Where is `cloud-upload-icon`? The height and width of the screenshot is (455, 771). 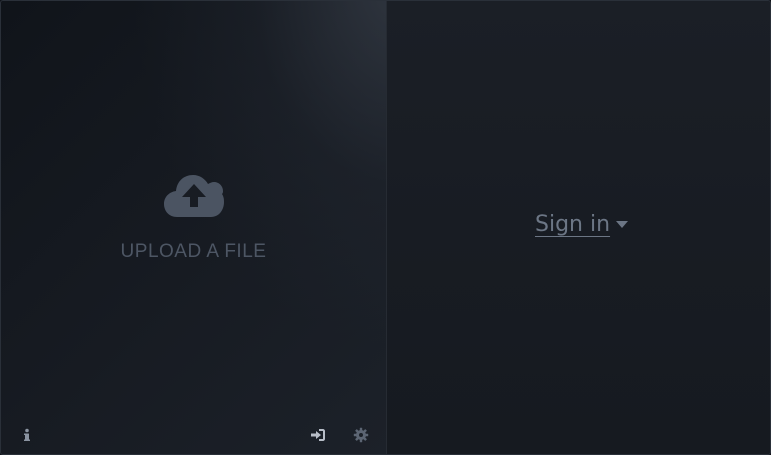 cloud-upload-icon is located at coordinates (193, 196).